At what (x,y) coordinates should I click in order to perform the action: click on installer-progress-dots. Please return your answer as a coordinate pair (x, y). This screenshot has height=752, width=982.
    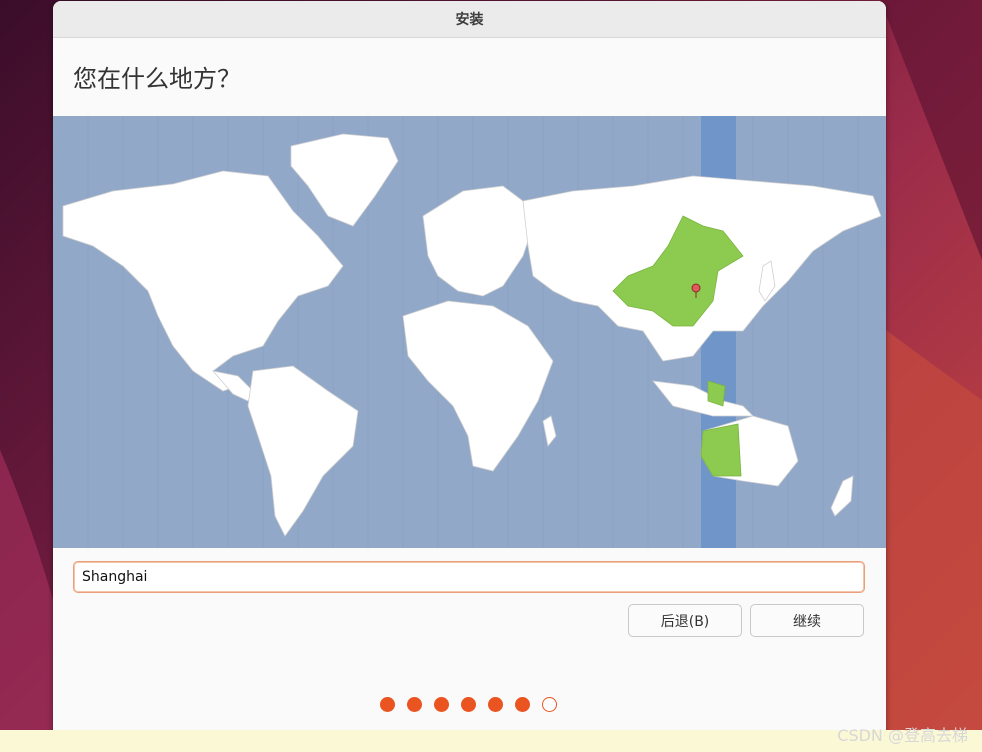
    Looking at the image, I should click on (468, 704).